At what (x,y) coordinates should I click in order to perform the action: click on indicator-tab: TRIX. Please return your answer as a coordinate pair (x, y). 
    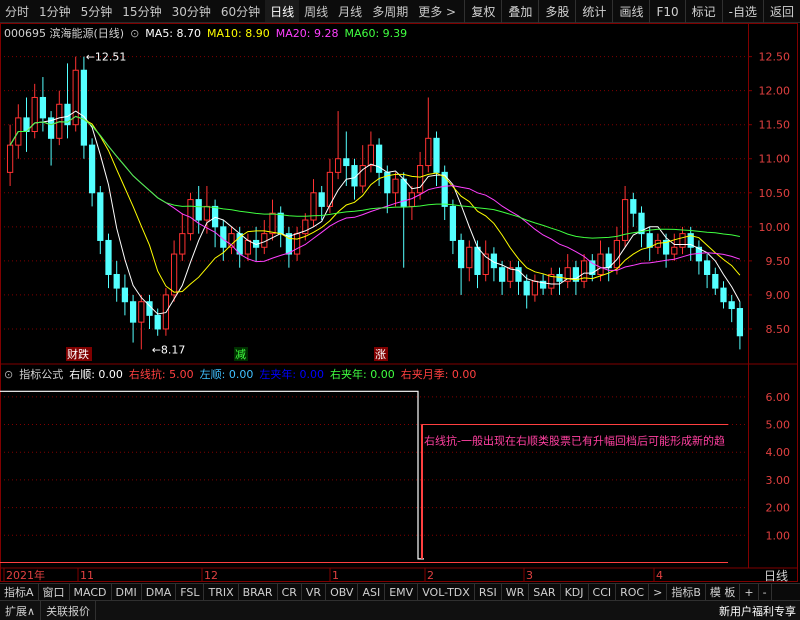
    Looking at the image, I should click on (221, 592).